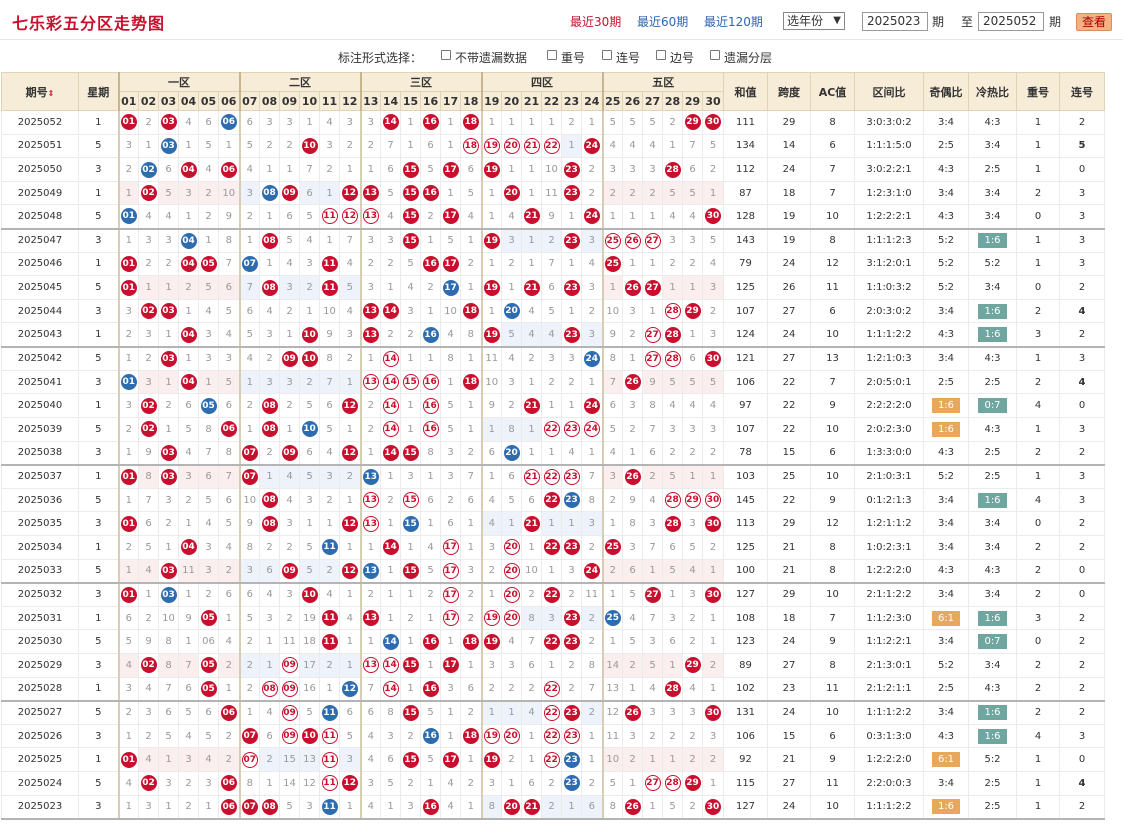 The height and width of the screenshot is (829, 1123). What do you see at coordinates (208, 264) in the screenshot?
I see `number-cell-05: 05` at bounding box center [208, 264].